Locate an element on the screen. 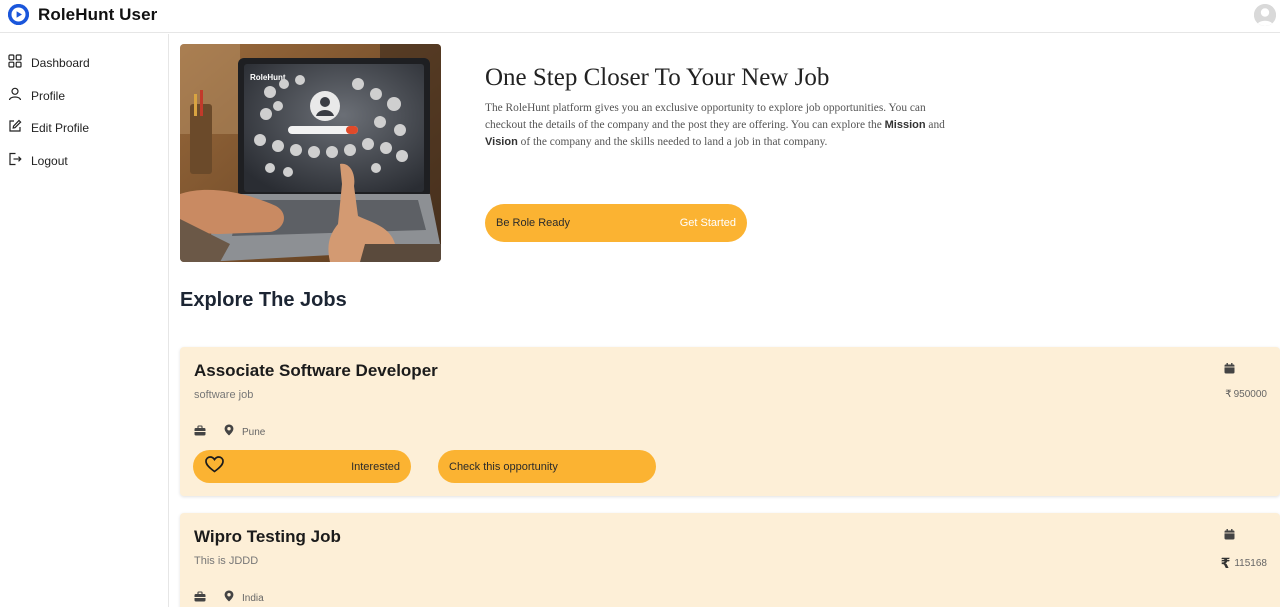 This screenshot has width=1280, height=607. check-opportunity-button: Check this opportunity is located at coordinates (547, 466).